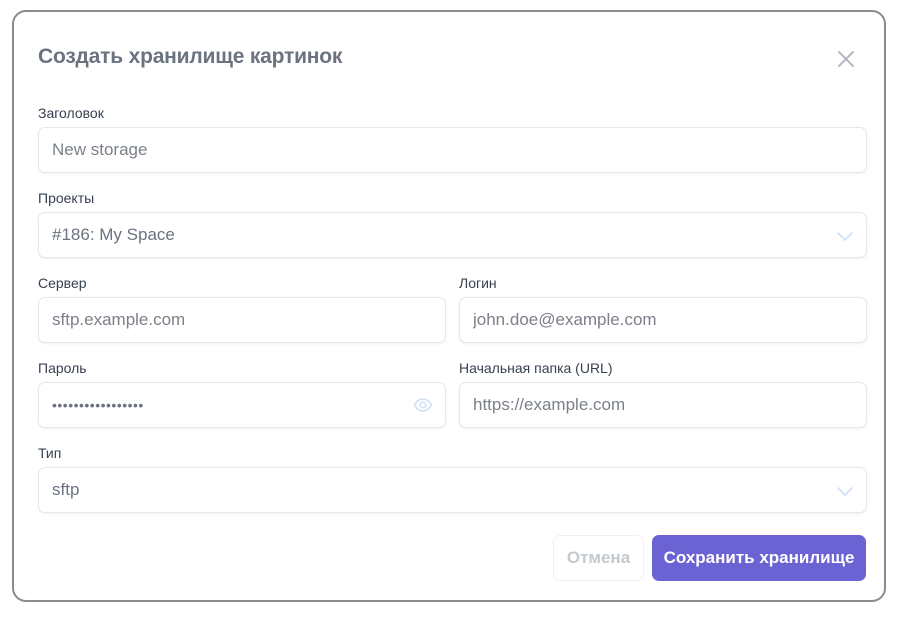  What do you see at coordinates (113, 234) in the screenshot?
I see `projects-selected-value: #186: My Space` at bounding box center [113, 234].